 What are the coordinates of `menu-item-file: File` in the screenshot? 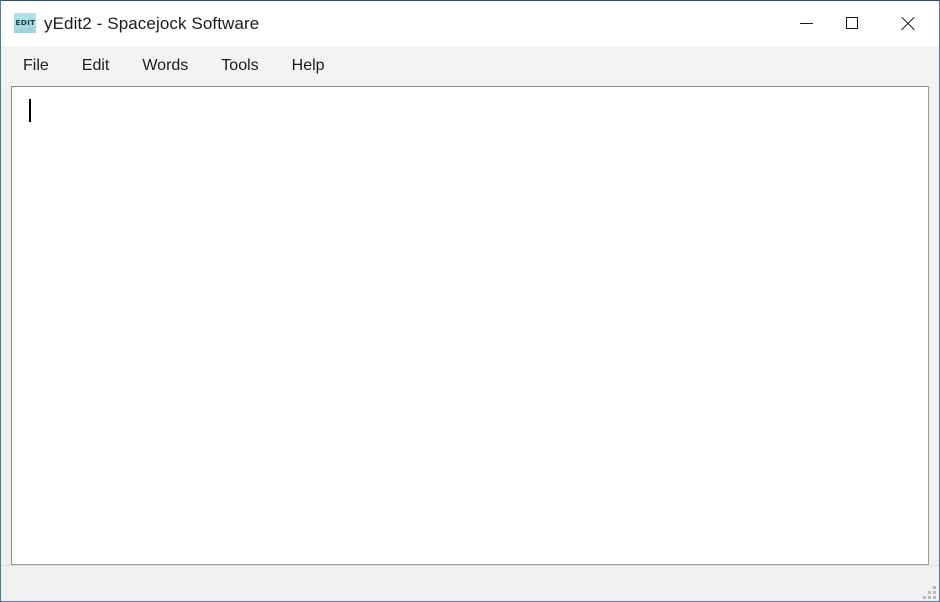 It's located at (36, 66).